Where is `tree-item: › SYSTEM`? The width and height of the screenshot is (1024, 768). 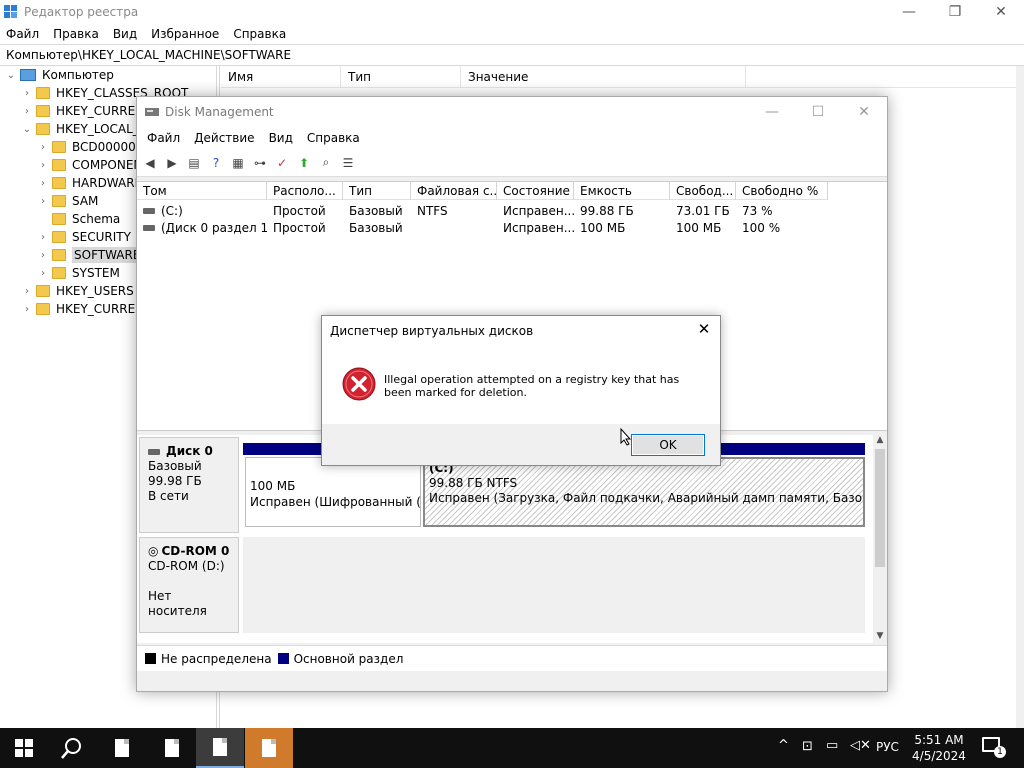 tree-item: › SYSTEM is located at coordinates (79, 273).